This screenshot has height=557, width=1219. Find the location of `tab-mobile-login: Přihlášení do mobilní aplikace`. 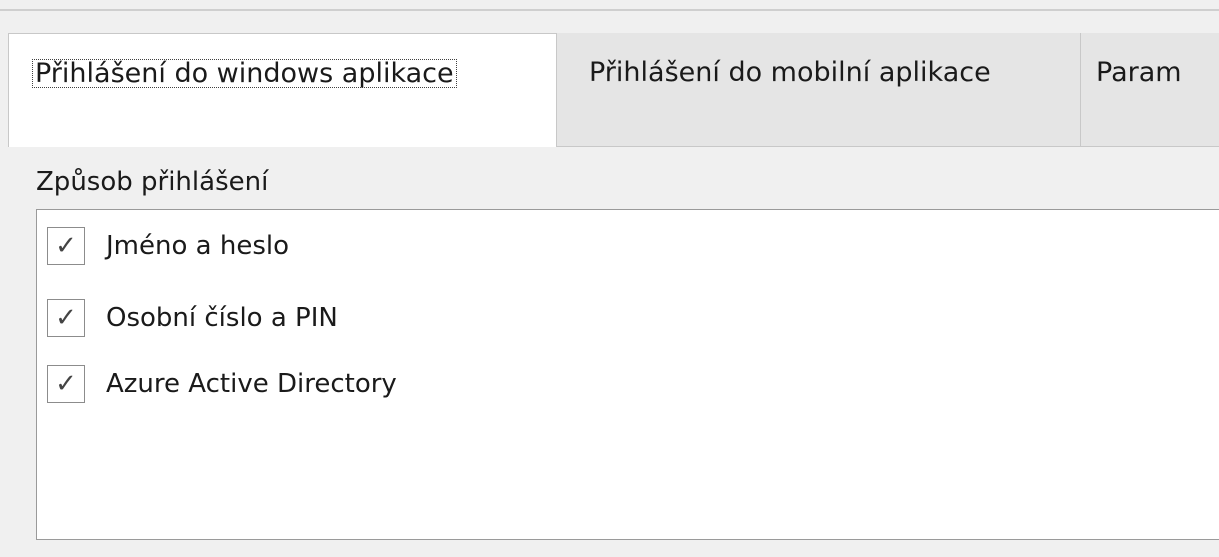

tab-mobile-login: Přihlášení do mobilní aplikace is located at coordinates (819, 90).